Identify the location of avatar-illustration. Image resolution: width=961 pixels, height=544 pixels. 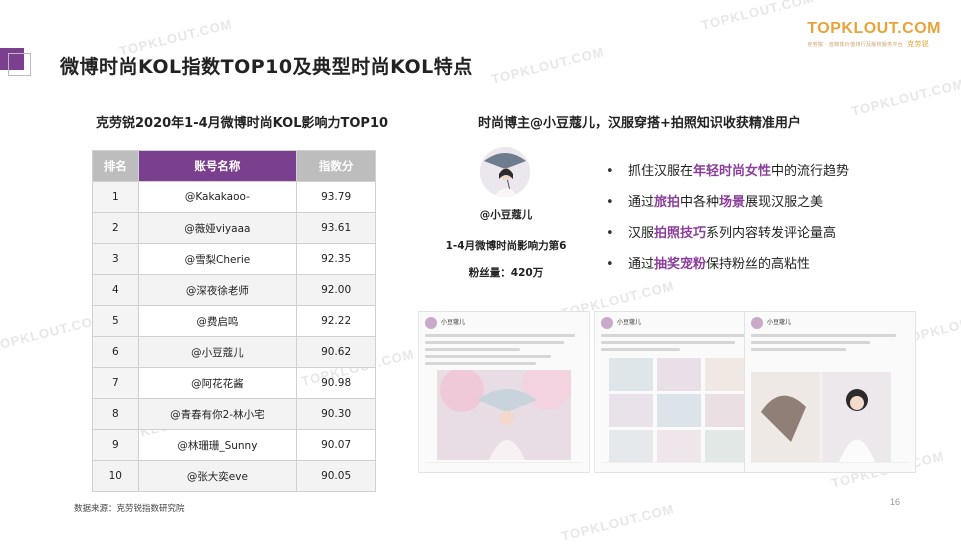
(505, 172).